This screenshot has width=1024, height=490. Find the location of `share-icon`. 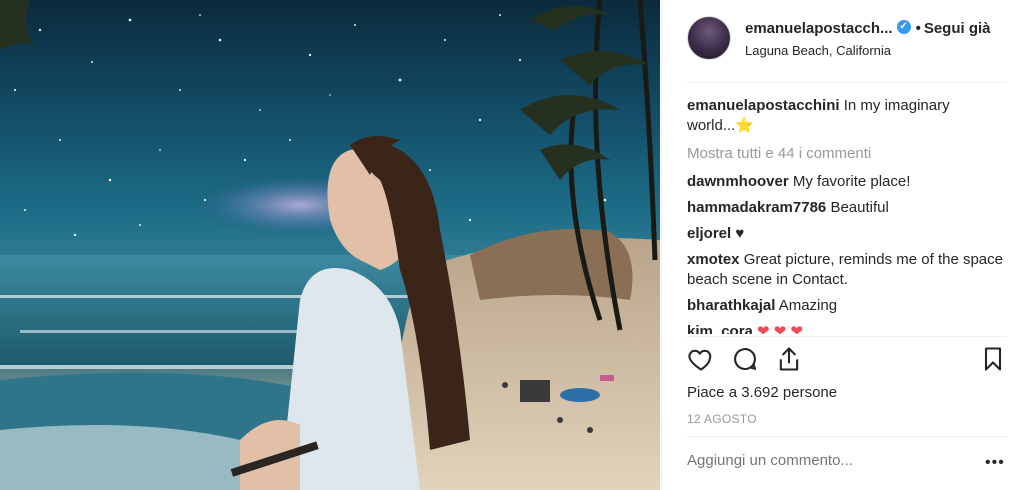

share-icon is located at coordinates (789, 359).